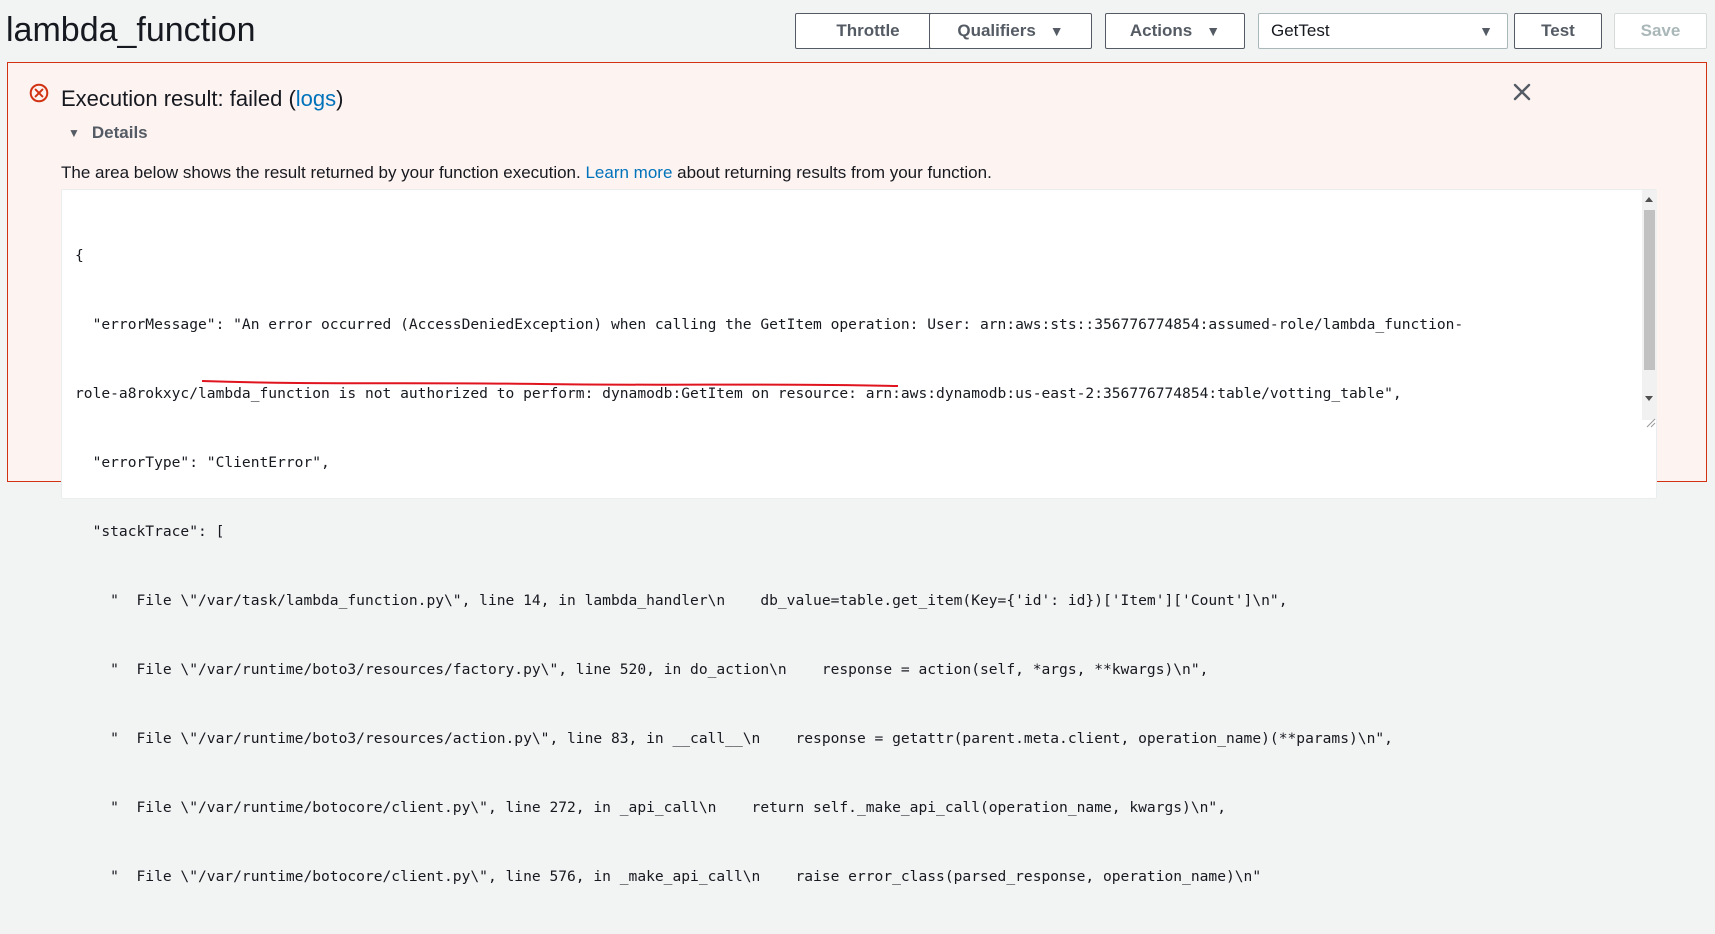 This screenshot has height=934, width=1715. I want to click on code-line: {, so click(79, 255).